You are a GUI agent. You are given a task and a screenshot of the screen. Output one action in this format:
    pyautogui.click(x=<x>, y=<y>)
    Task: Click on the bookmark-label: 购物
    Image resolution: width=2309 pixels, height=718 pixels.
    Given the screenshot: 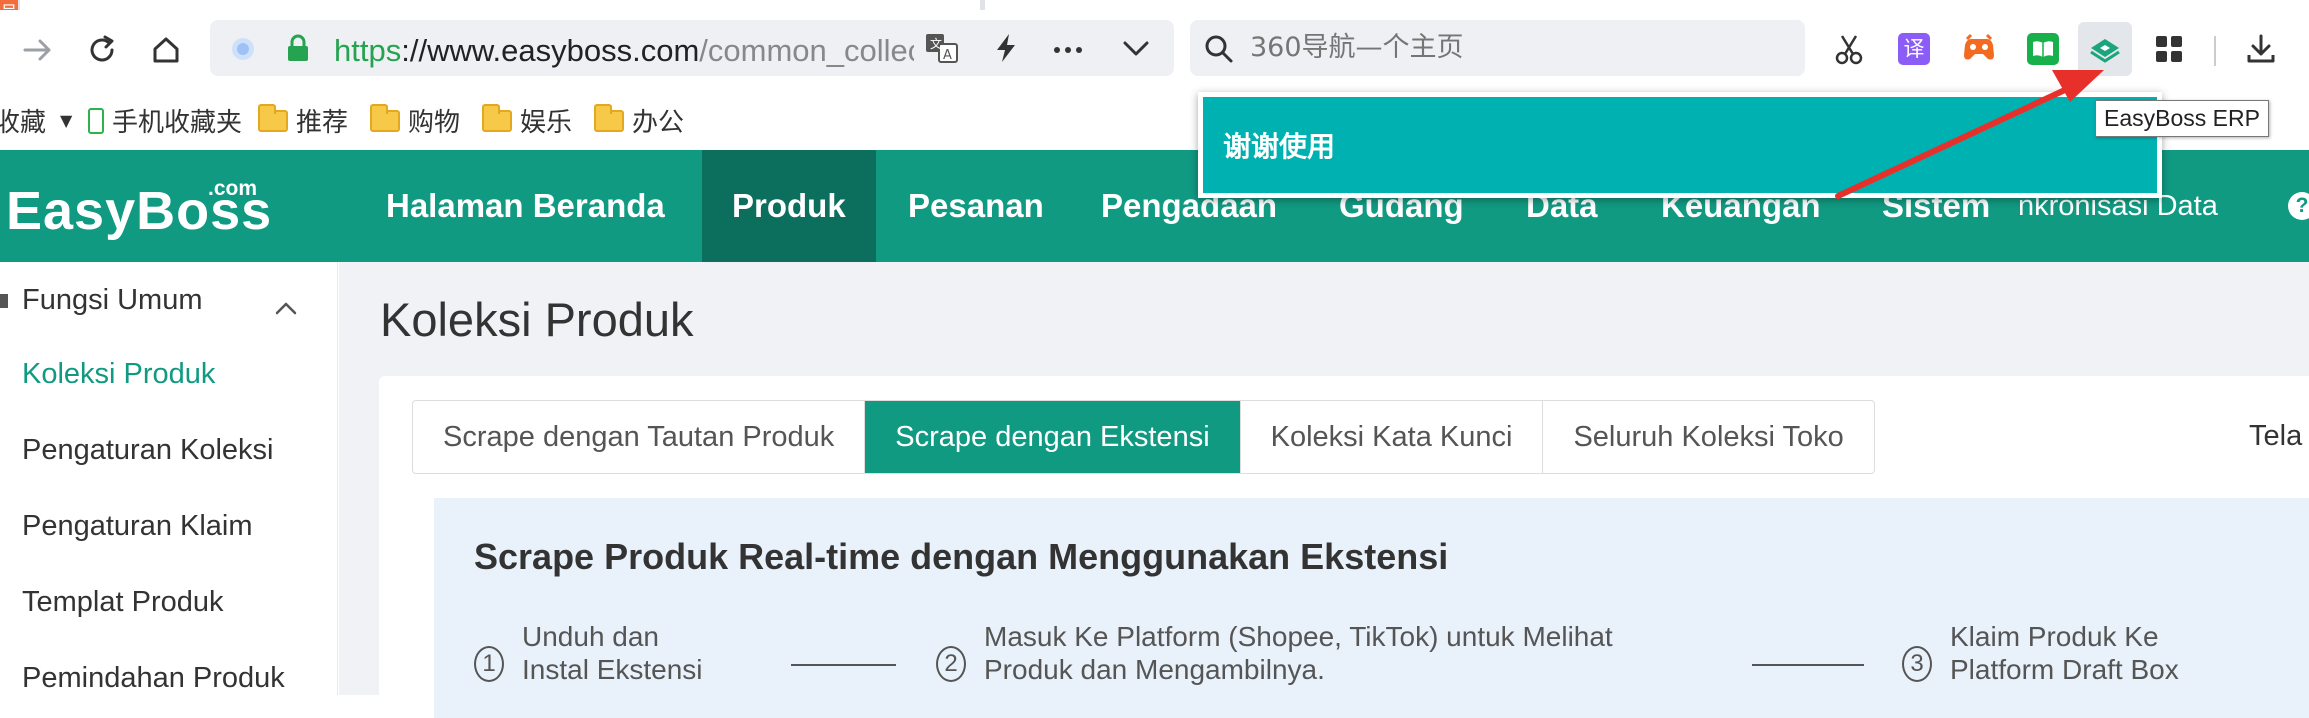 What is the action you would take?
    pyautogui.click(x=434, y=123)
    